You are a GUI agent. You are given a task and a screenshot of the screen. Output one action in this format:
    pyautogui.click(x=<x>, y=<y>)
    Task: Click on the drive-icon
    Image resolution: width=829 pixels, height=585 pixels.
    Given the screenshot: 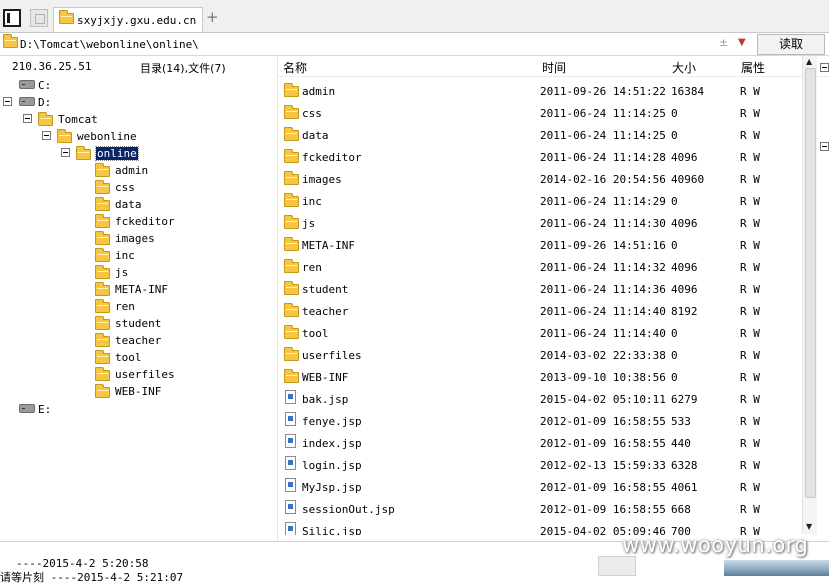 What is the action you would take?
    pyautogui.click(x=27, y=84)
    